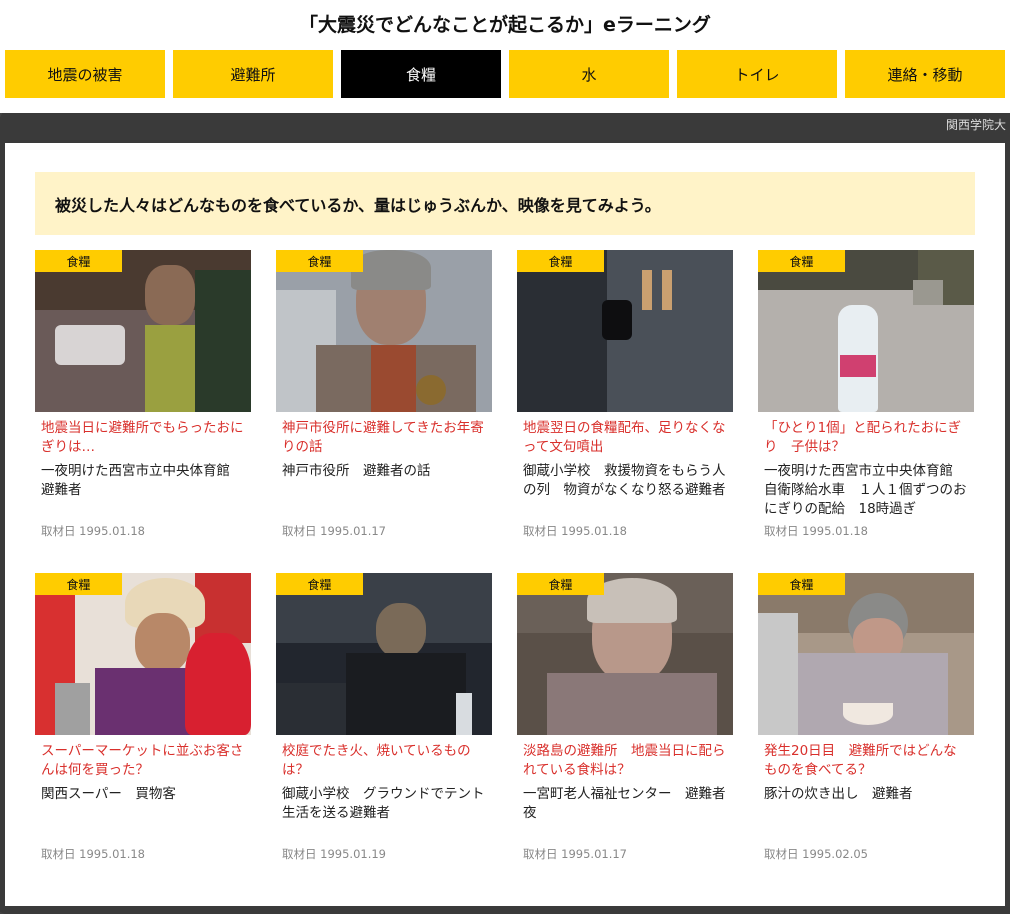 The height and width of the screenshot is (914, 1010). What do you see at coordinates (624, 480) in the screenshot?
I see `video-description: 御蔵小学校 救援物資をもらう人の列 物資がなくなり怒る避難者` at bounding box center [624, 480].